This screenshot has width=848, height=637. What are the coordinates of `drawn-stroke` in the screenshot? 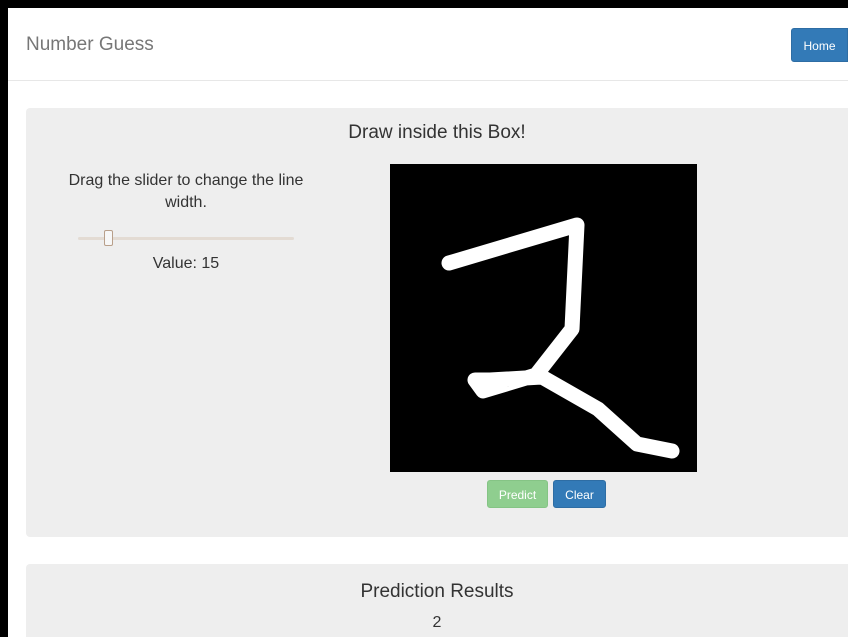 It's located at (560, 338).